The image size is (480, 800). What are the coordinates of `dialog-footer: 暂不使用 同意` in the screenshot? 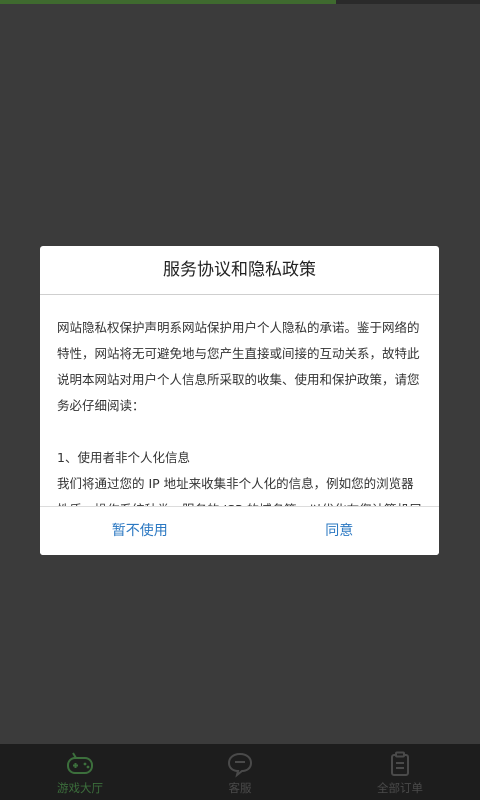 It's located at (239, 530).